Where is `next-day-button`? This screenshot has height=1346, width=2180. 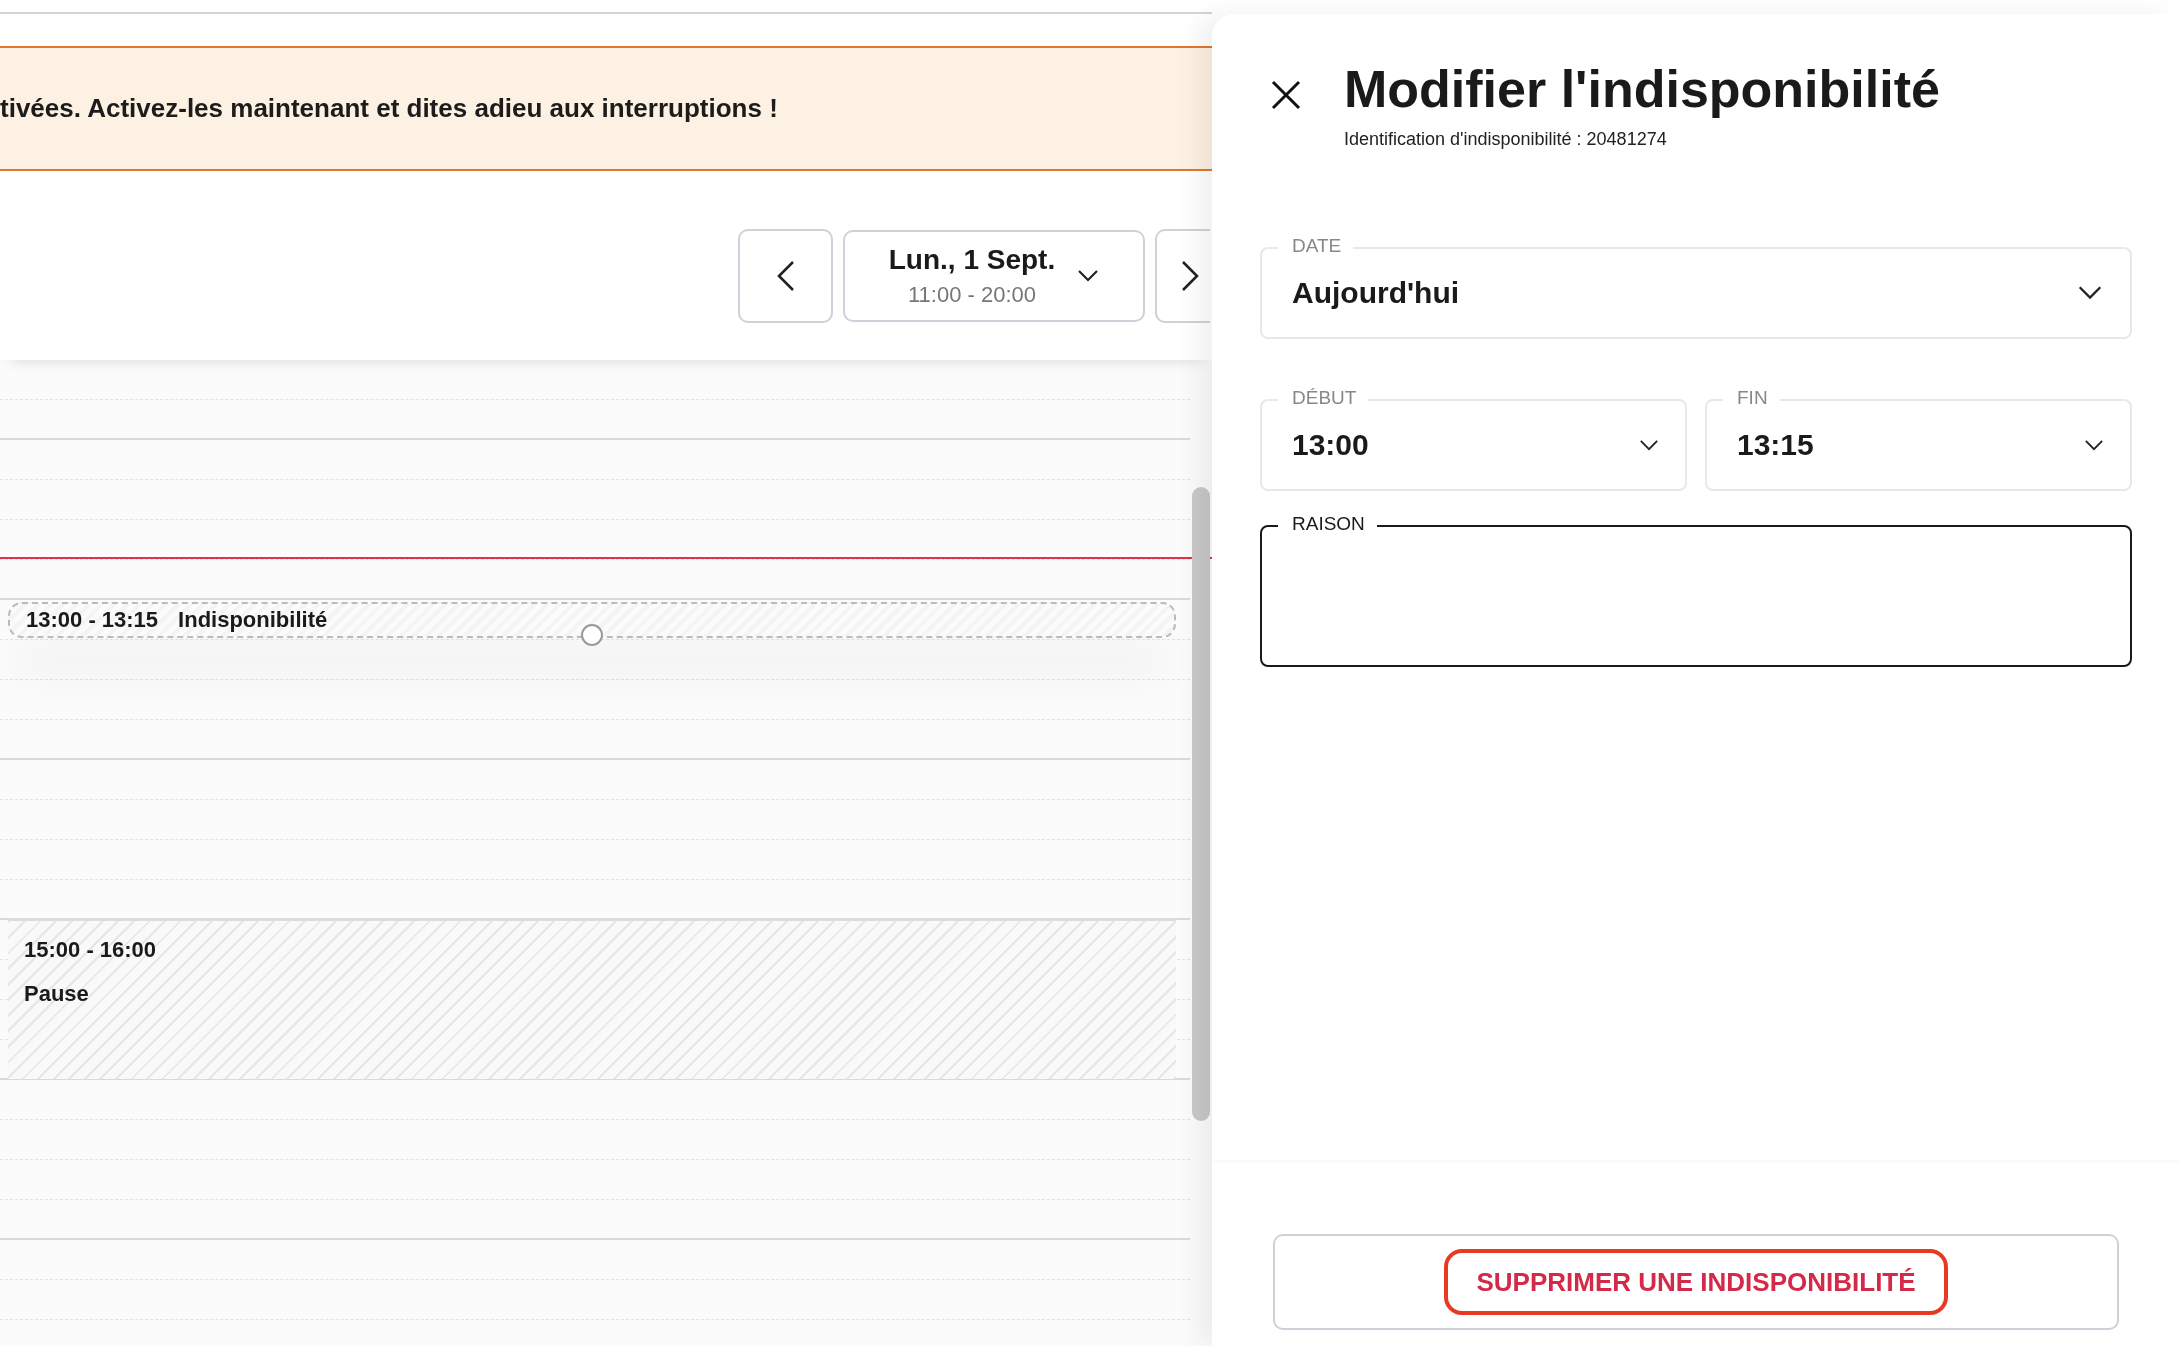
next-day-button is located at coordinates (1182, 275).